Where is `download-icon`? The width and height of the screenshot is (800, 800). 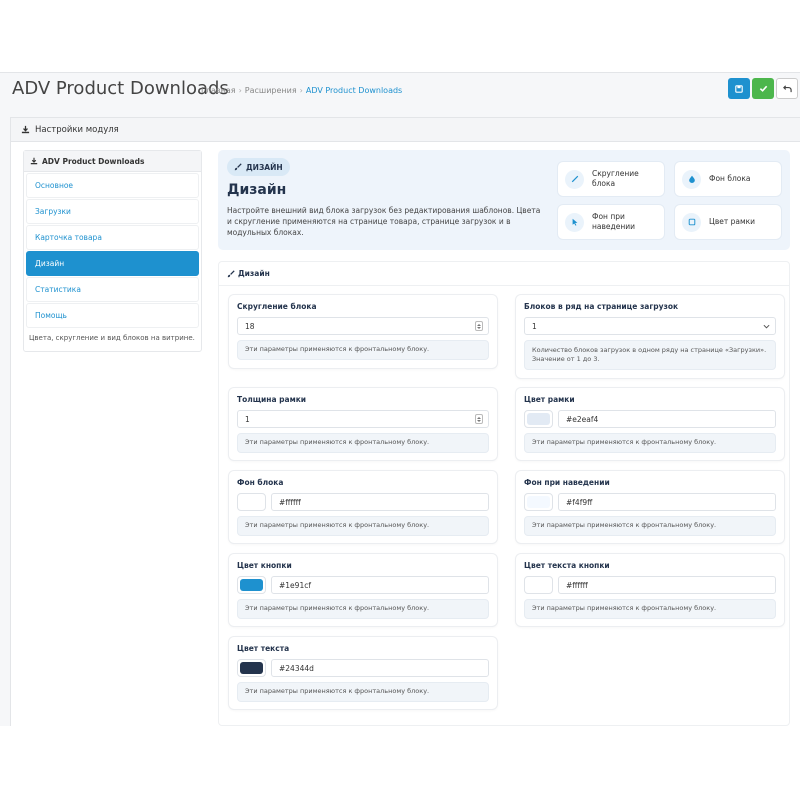 download-icon is located at coordinates (25, 129).